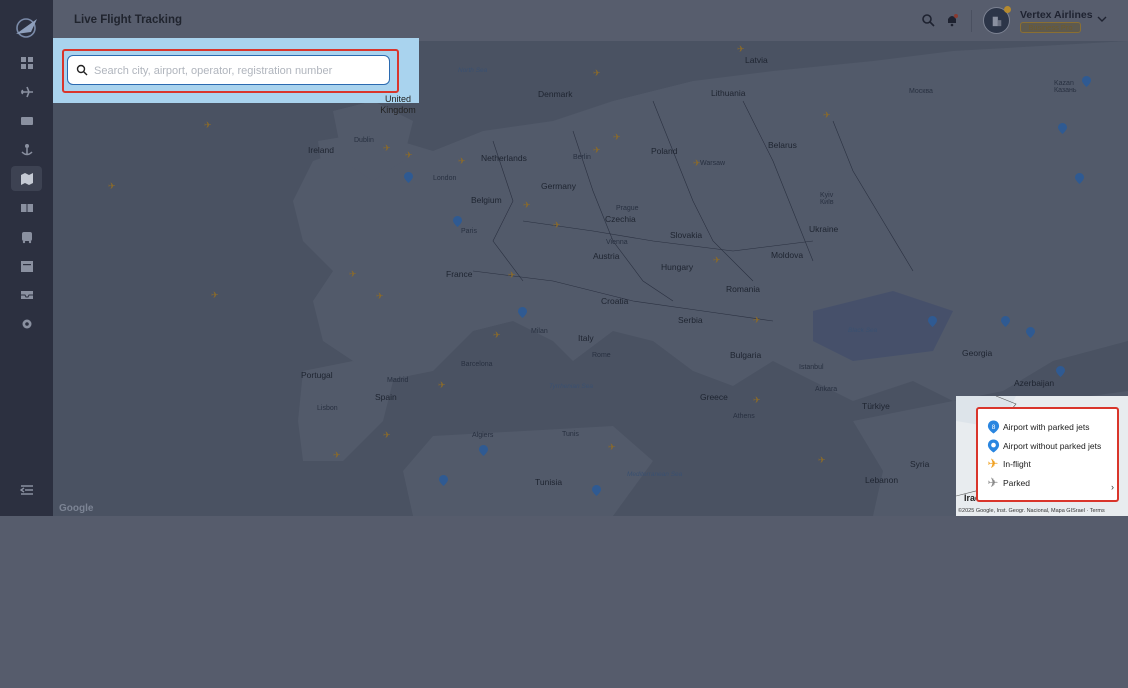  I want to click on chevron-down-icon, so click(1102, 19).